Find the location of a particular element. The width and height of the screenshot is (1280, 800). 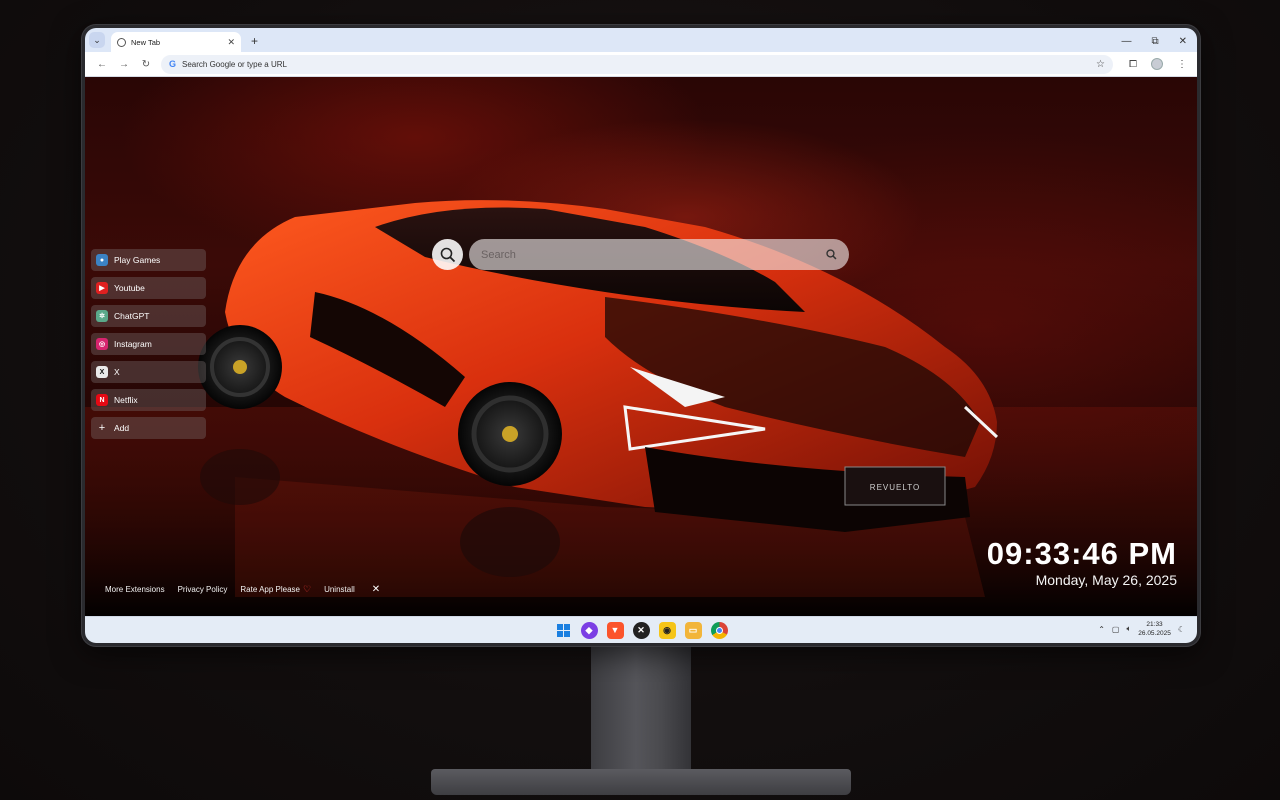

address-bar: G Search Google or type a URL ☆ is located at coordinates (637, 64).